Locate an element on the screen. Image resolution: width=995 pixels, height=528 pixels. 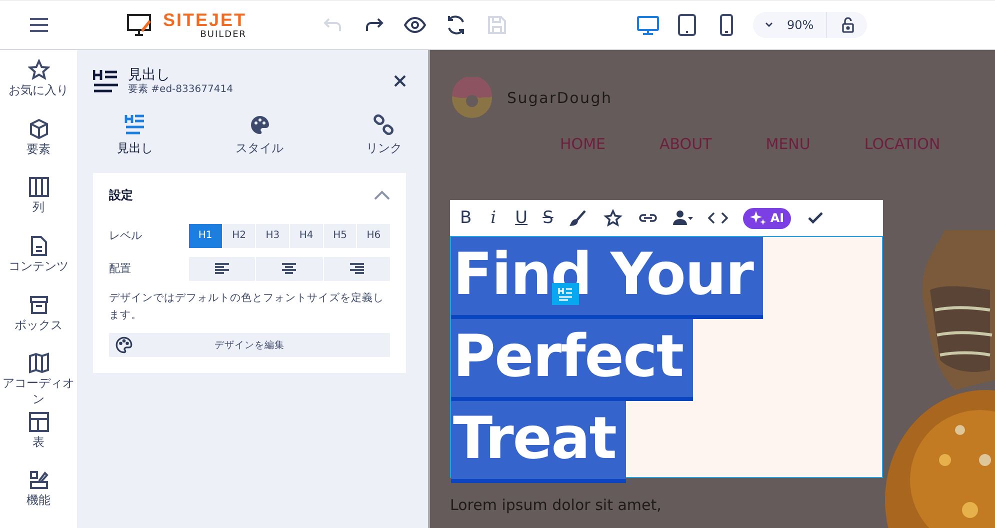
columns-icon is located at coordinates (39, 187).